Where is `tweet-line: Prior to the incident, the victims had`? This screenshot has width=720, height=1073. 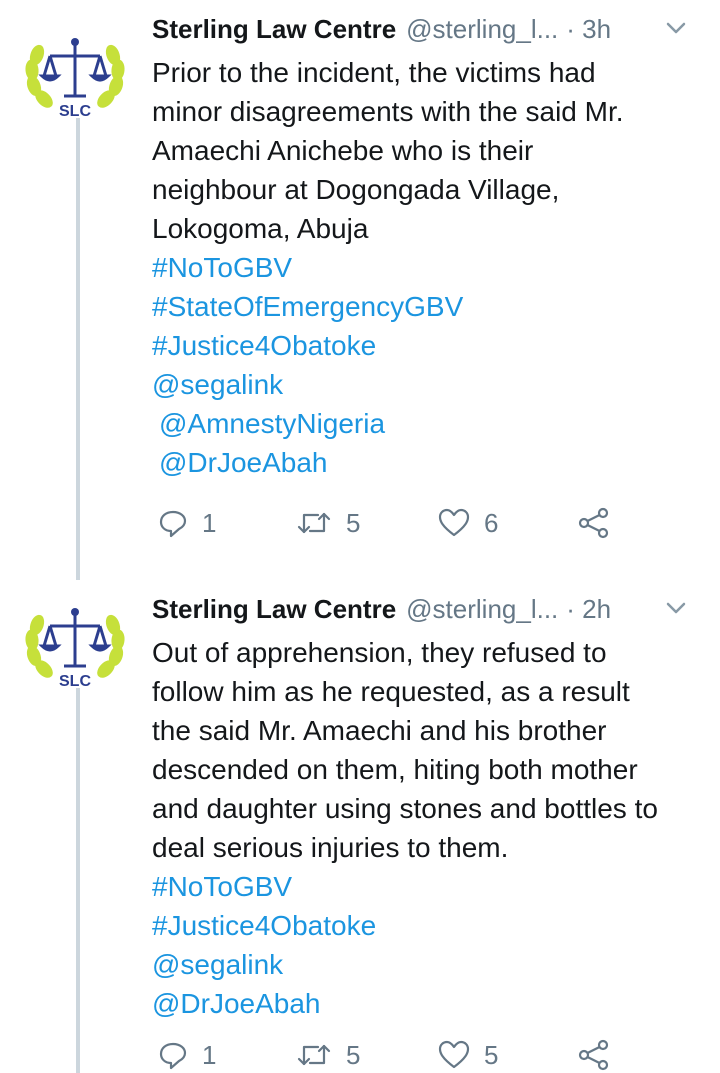 tweet-line: Prior to the incident, the victims had is located at coordinates (374, 72).